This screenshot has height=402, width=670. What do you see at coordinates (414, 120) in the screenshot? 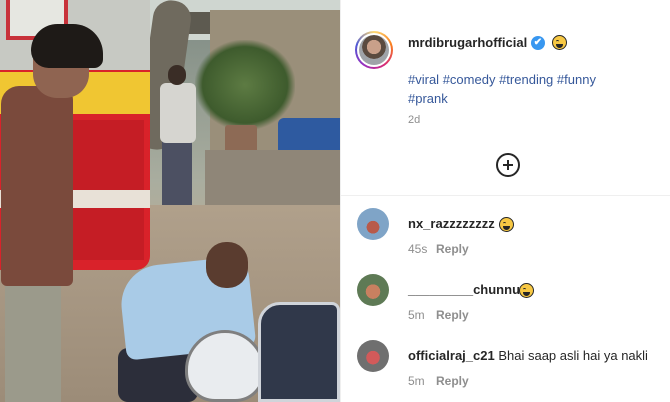
I see `post-timestamp: 2d` at bounding box center [414, 120].